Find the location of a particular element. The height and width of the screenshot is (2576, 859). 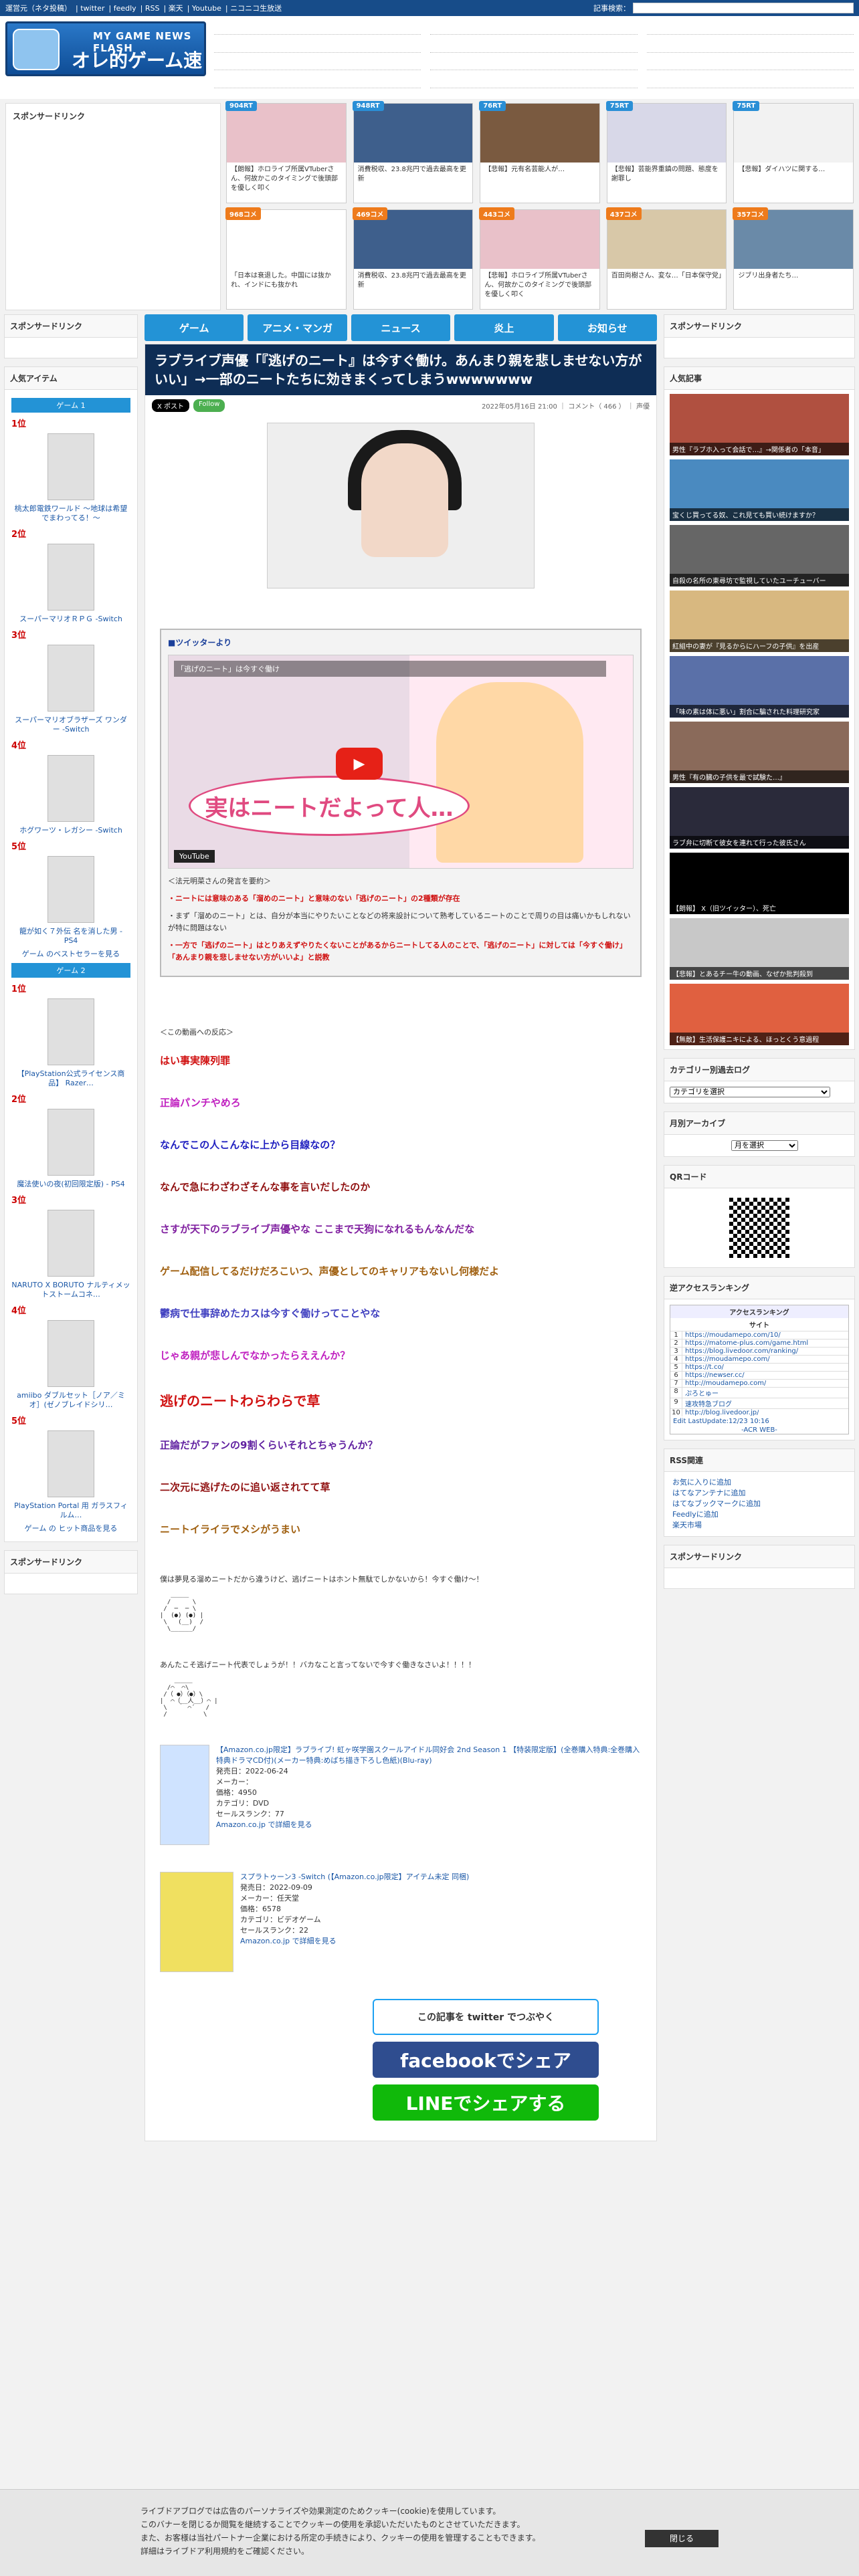

rss-link: はてなアンテナに追加 is located at coordinates (759, 1493).